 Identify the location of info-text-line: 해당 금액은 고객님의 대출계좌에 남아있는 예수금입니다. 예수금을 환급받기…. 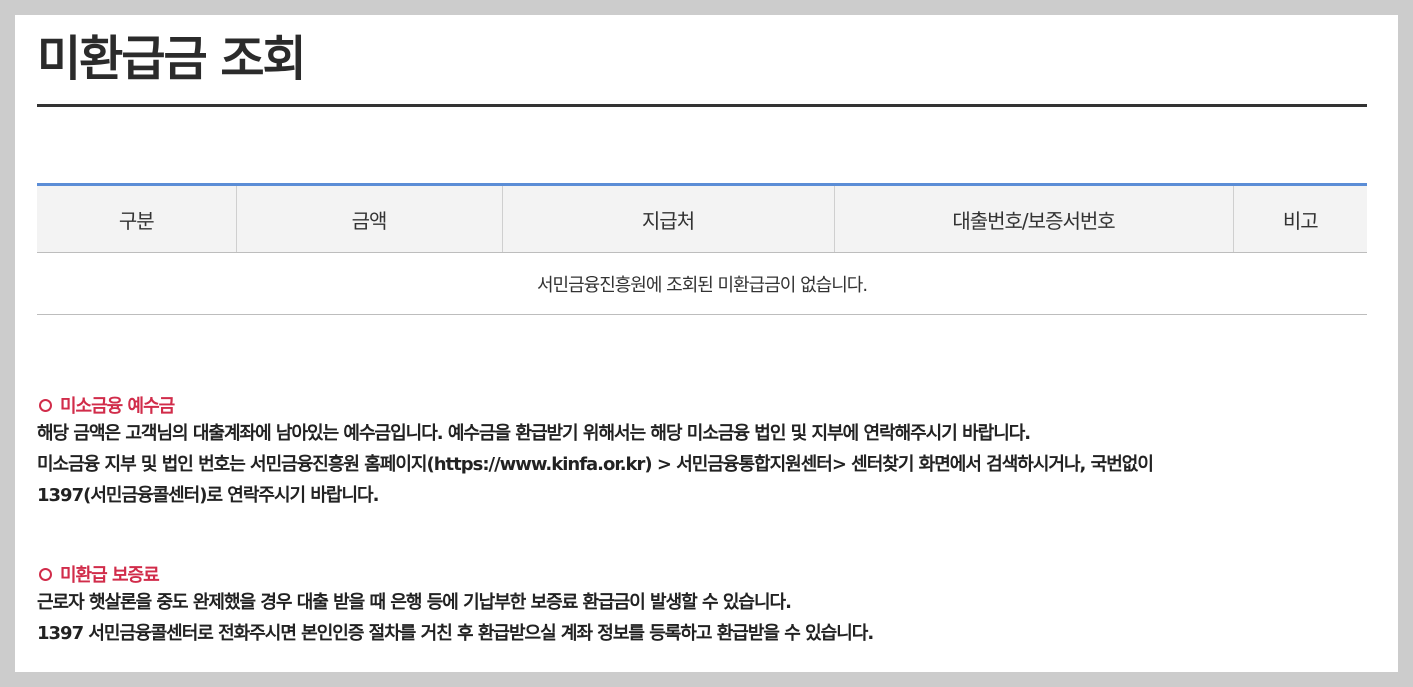
(534, 433).